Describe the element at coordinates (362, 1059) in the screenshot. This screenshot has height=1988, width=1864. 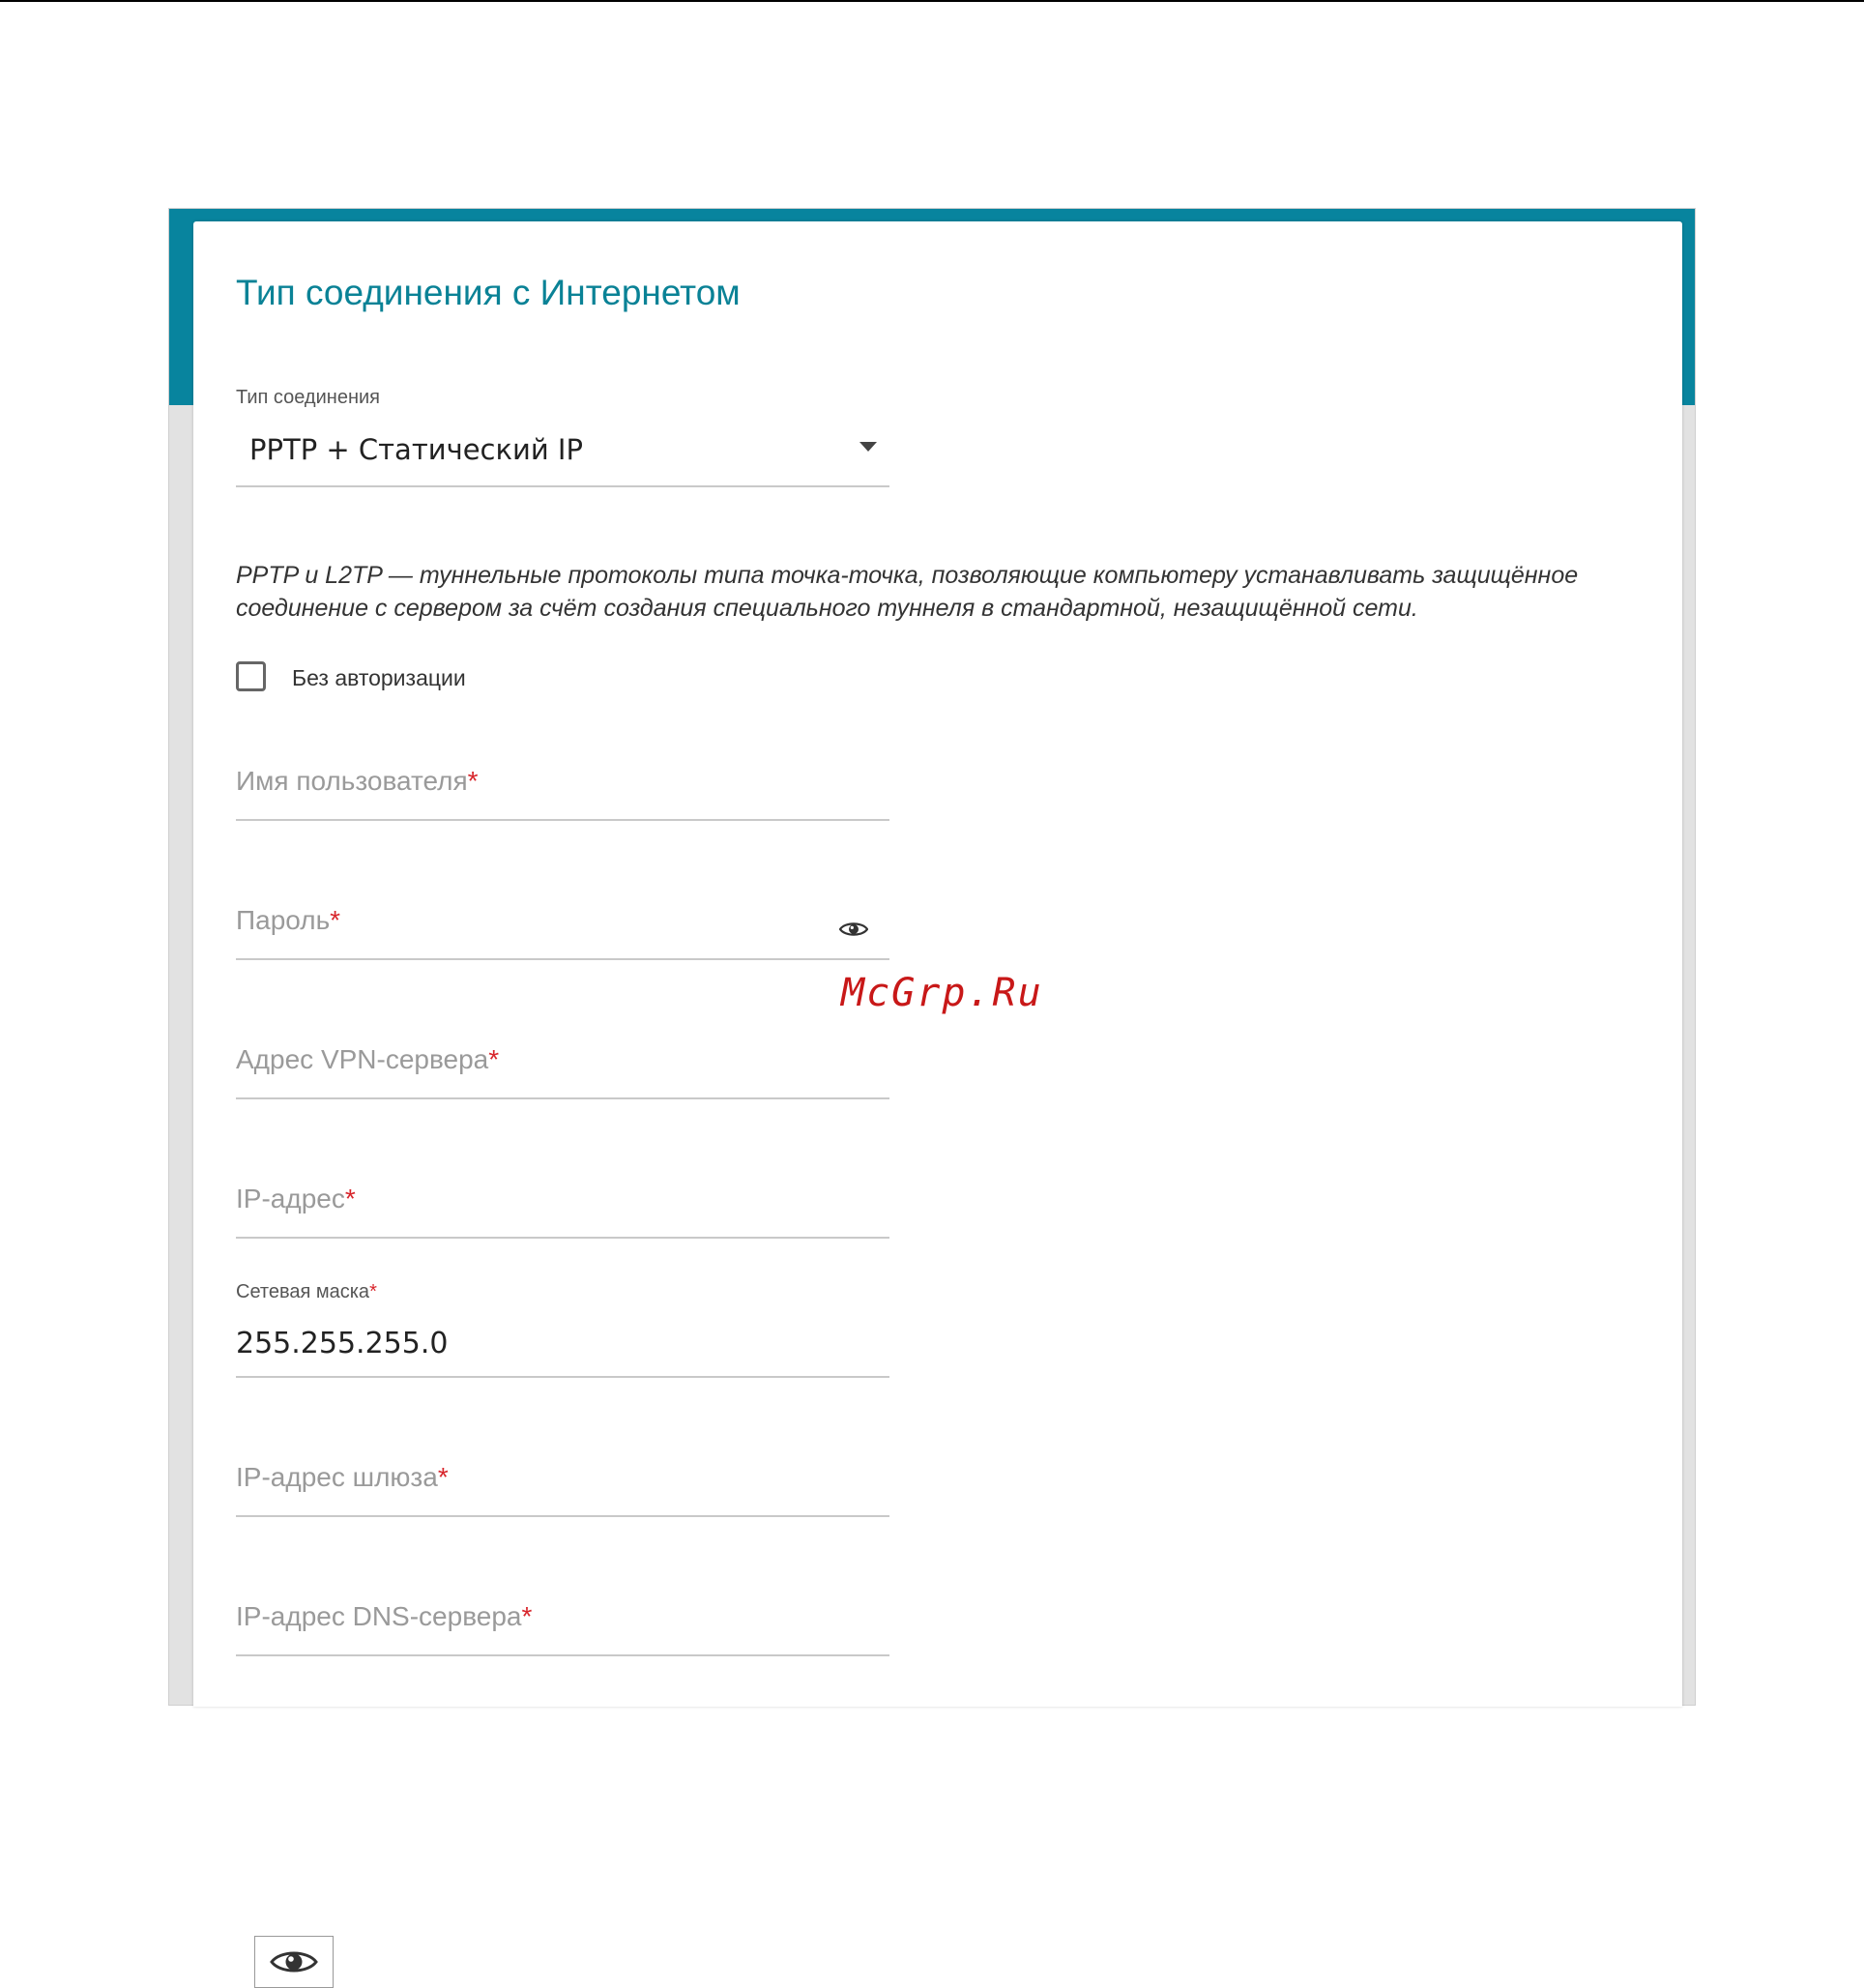
I see `vpn-server-label: Адрес VPN-сервера` at that location.